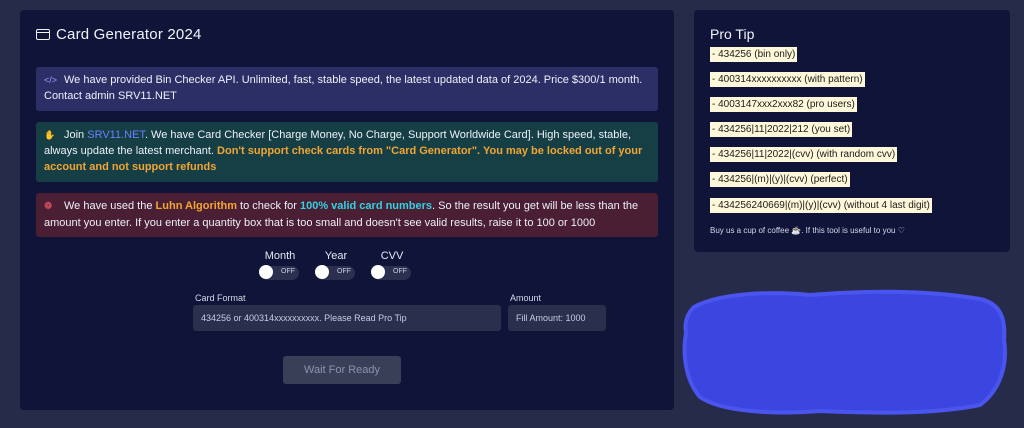  I want to click on alert-card-checker-prefix: Join, so click(76, 135).